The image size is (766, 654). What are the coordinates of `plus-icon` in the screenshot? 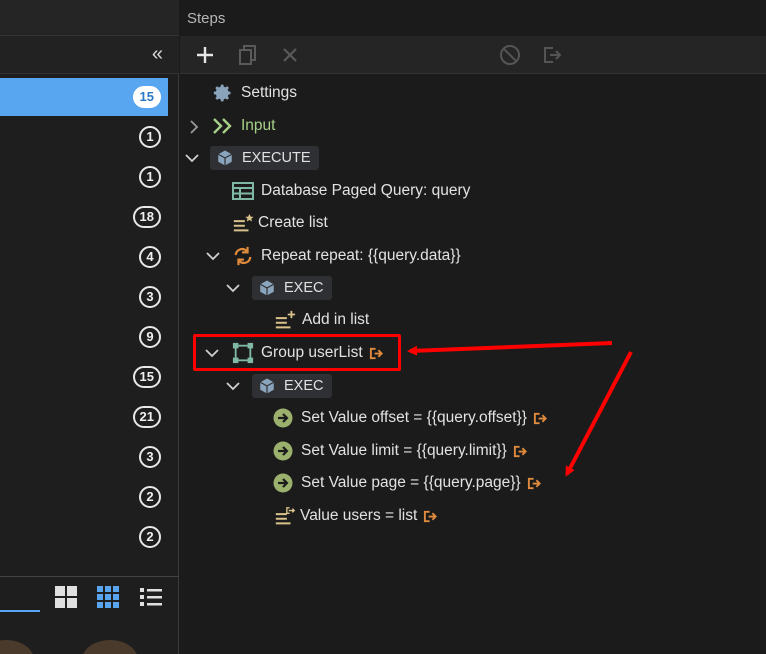 It's located at (205, 55).